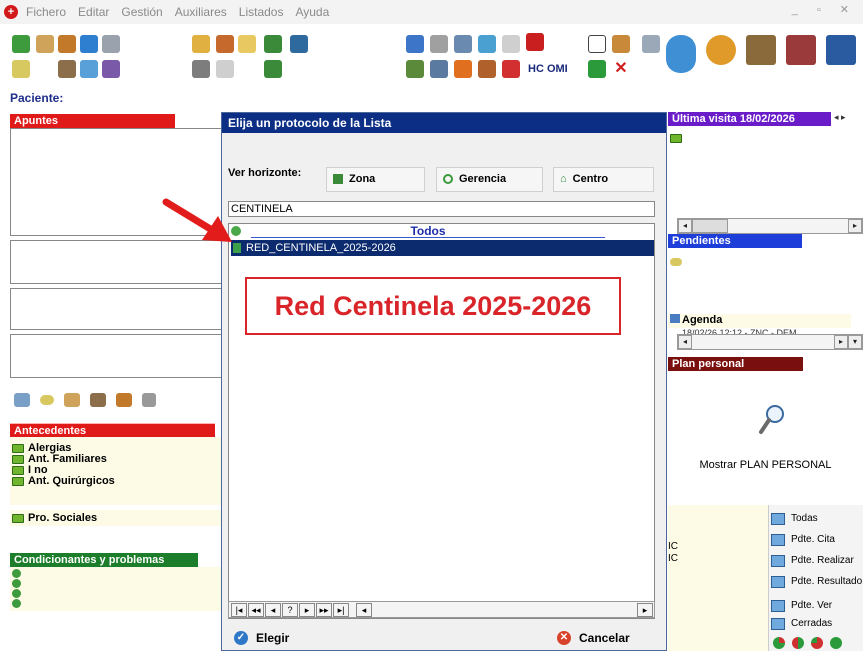 The image size is (863, 651). What do you see at coordinates (89, 44) in the screenshot?
I see `toolbar-user-icon` at bounding box center [89, 44].